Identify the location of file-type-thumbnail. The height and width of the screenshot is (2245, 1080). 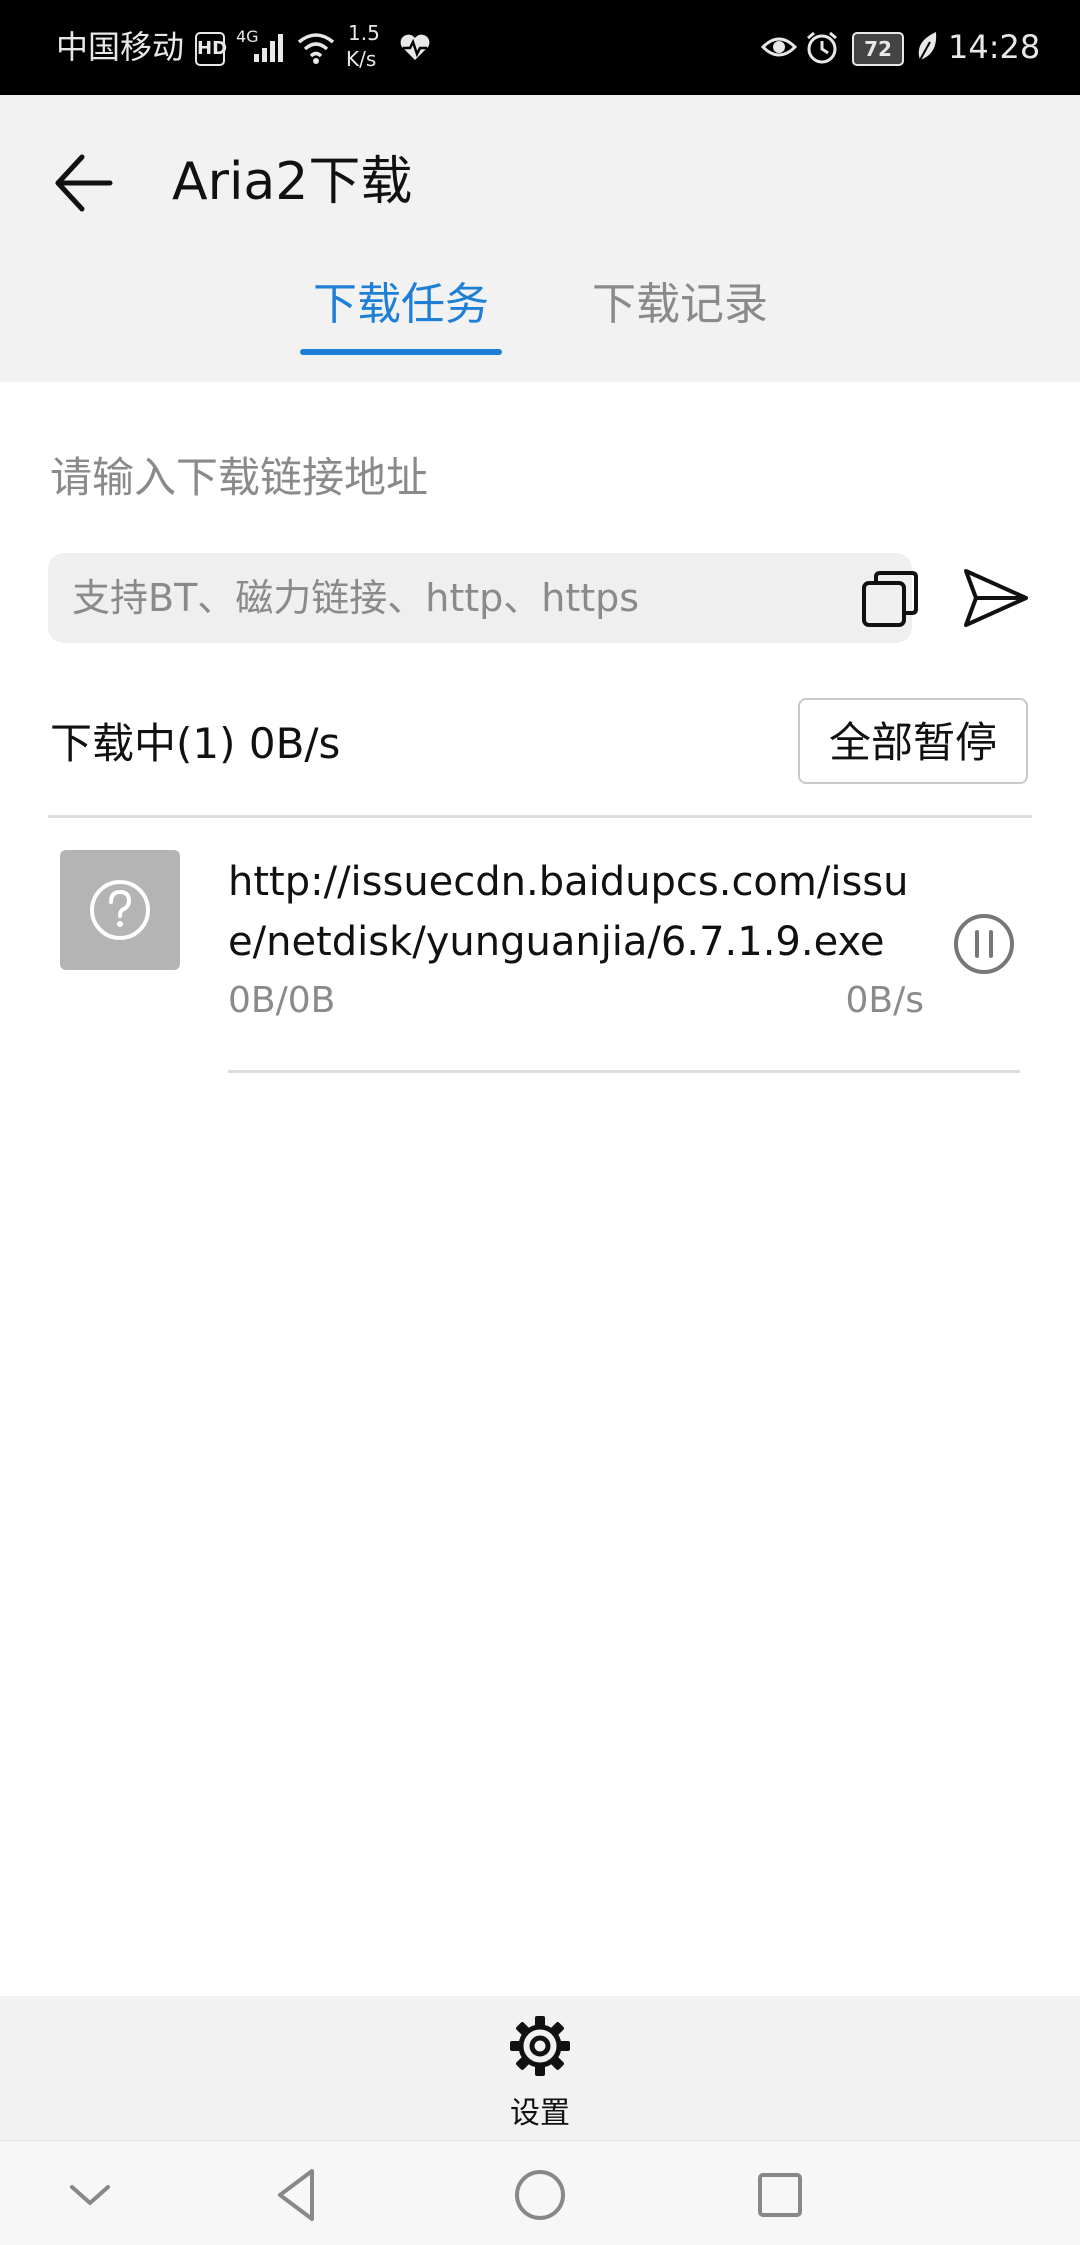
(120, 910).